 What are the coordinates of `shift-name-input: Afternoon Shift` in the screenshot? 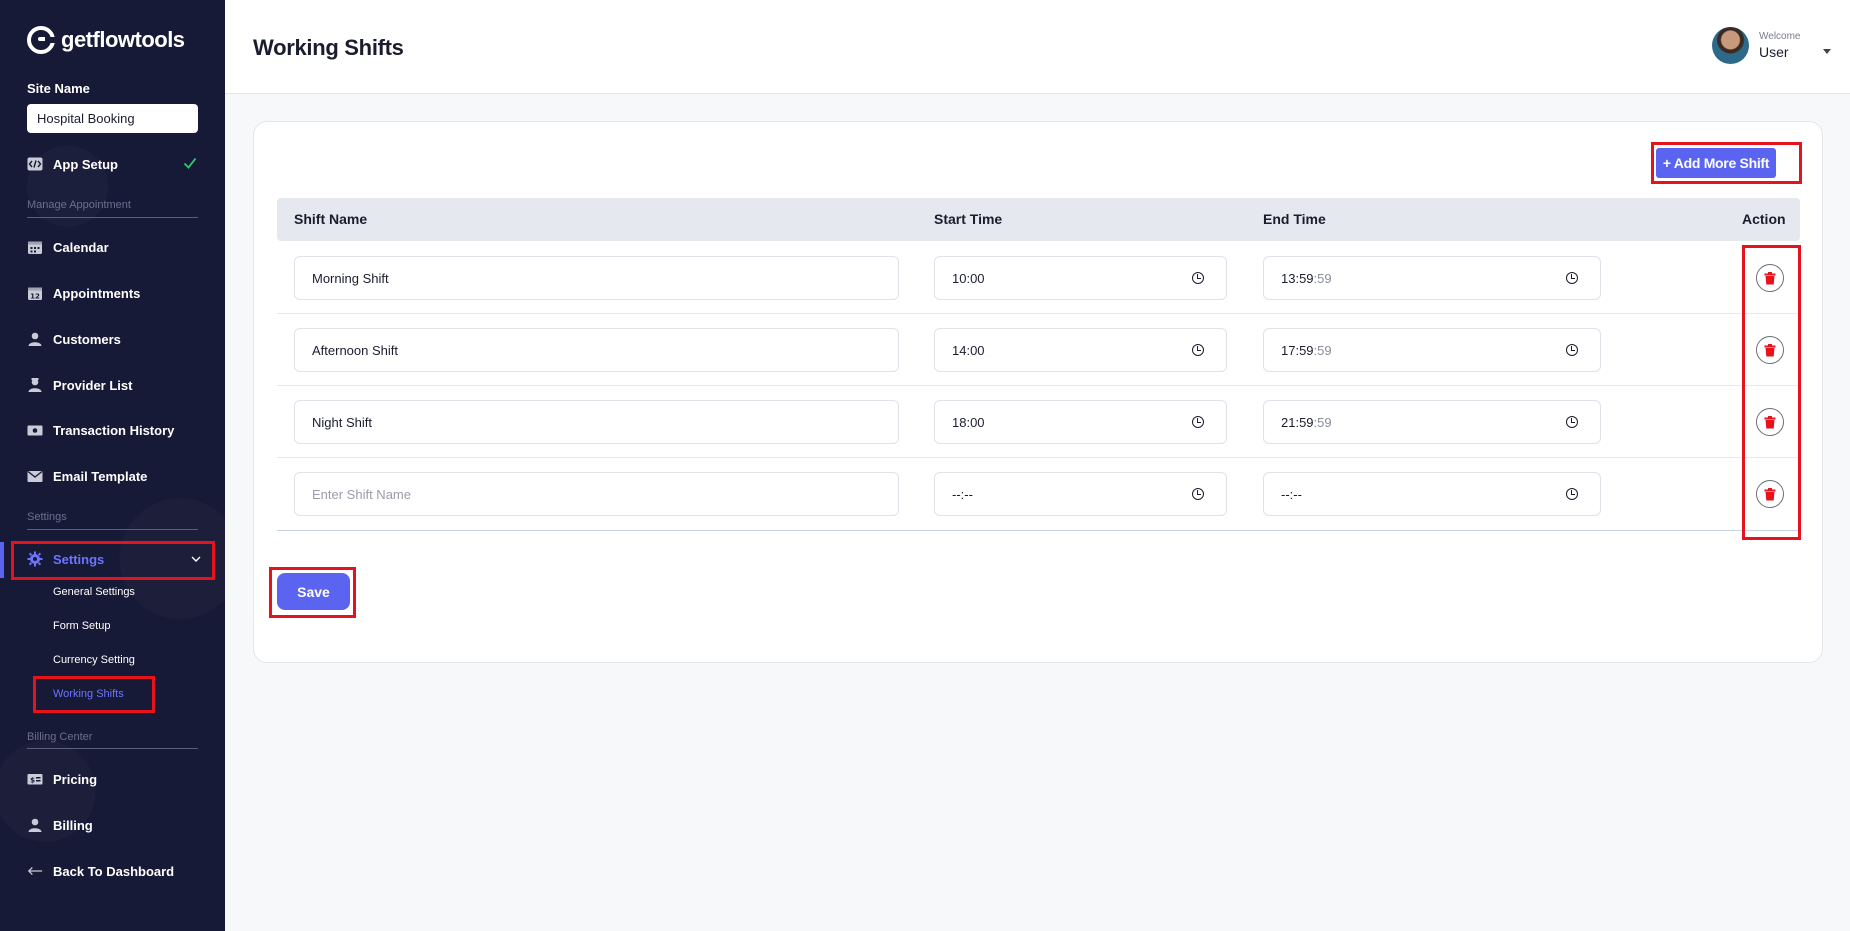 It's located at (596, 350).